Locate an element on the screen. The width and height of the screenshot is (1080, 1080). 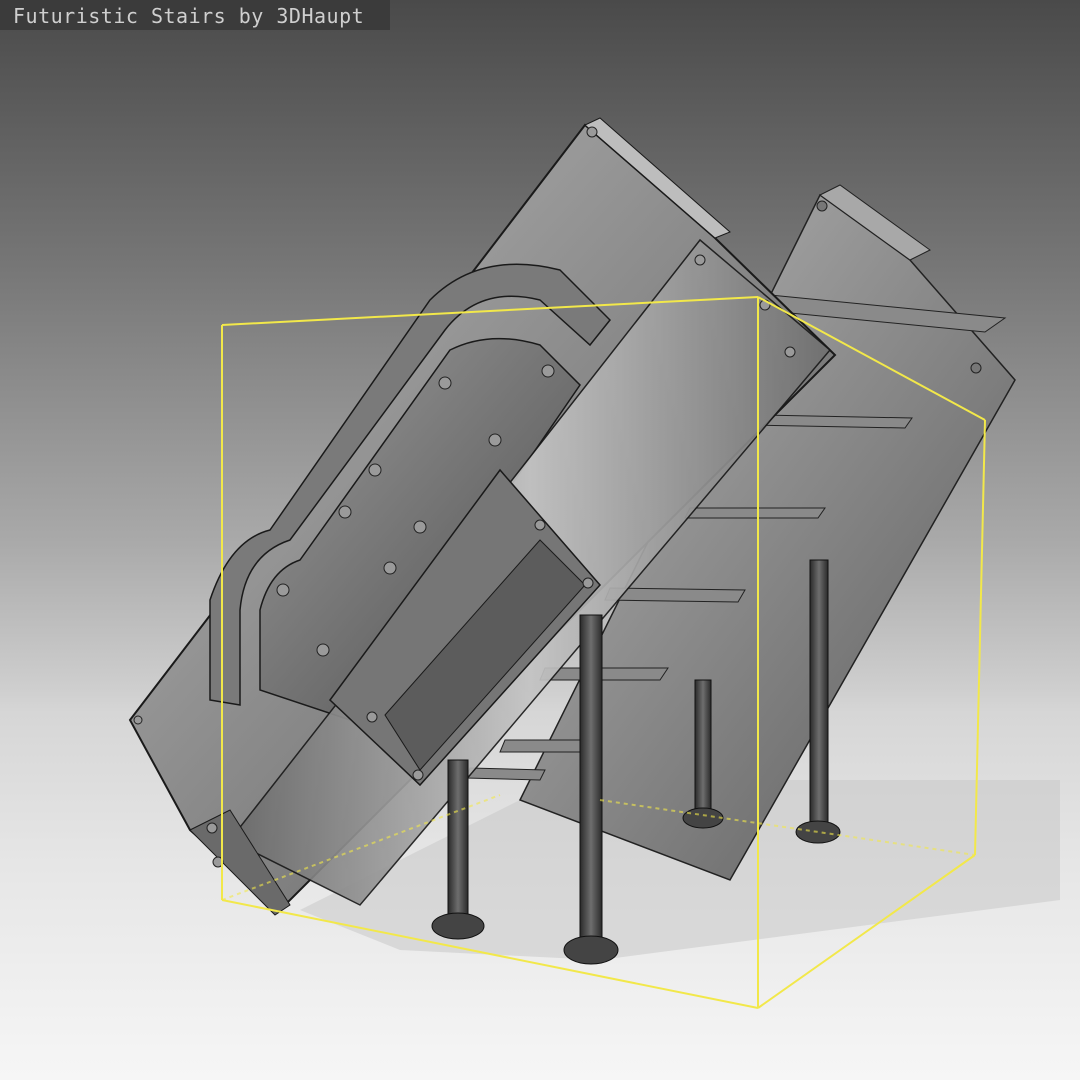
viewport-title: Futuristic Stairs by 3DHaupt is located at coordinates (189, 16).